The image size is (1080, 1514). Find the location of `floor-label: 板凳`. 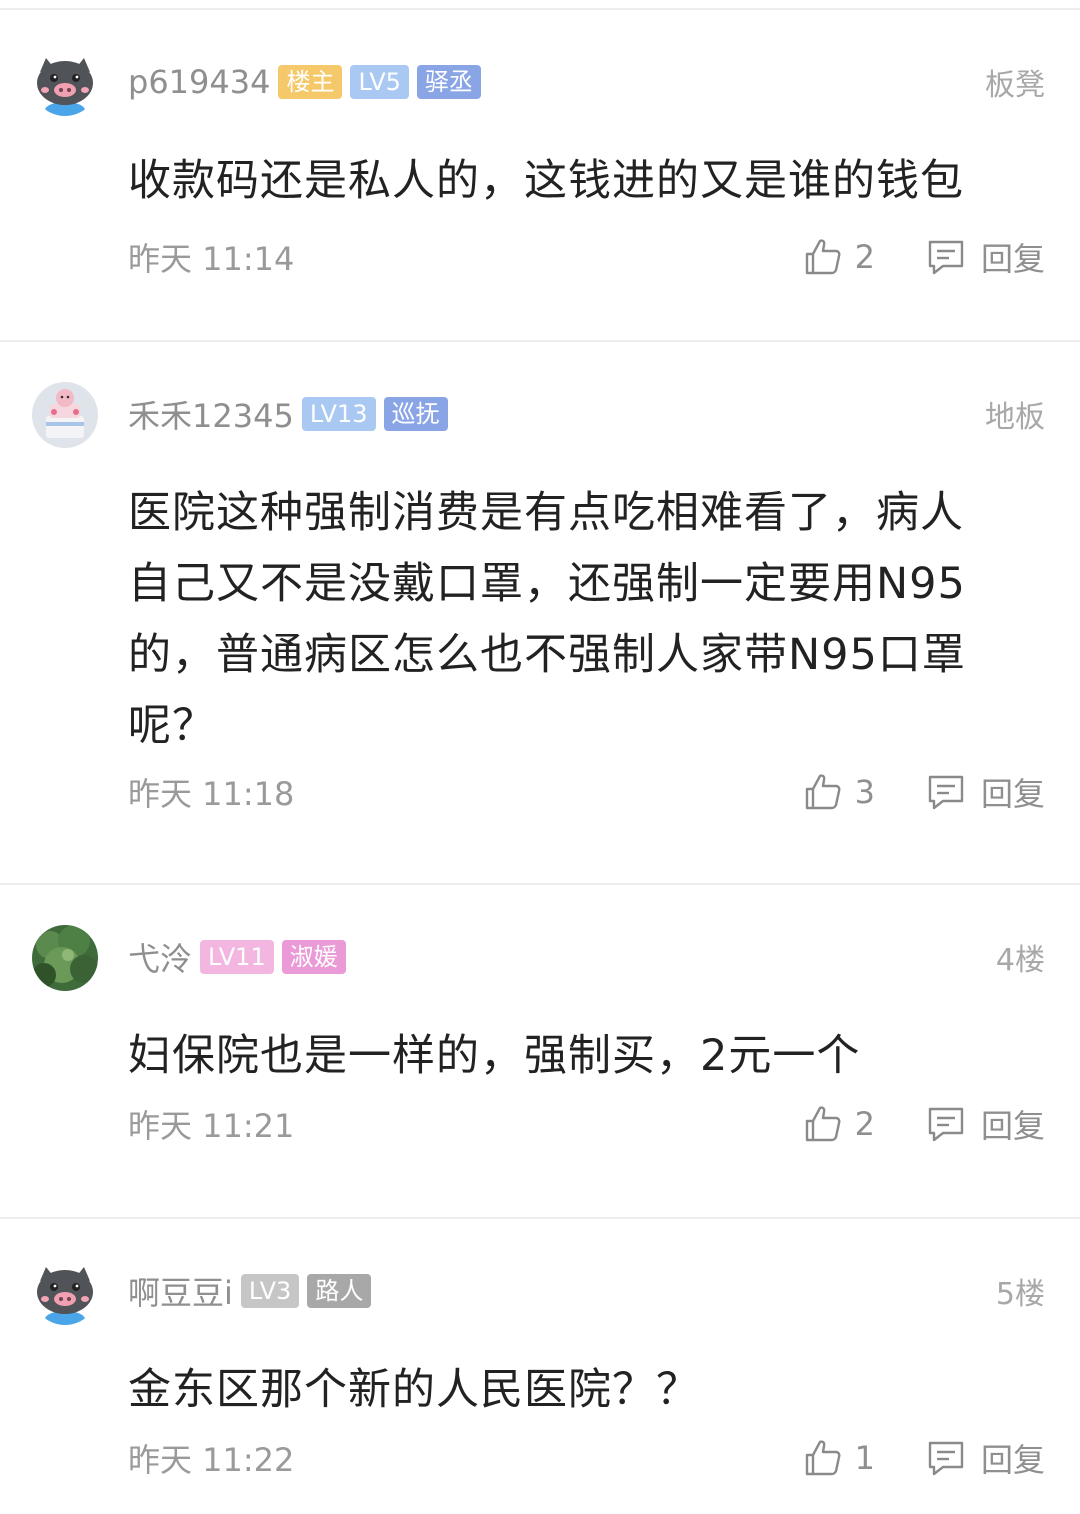

floor-label: 板凳 is located at coordinates (1015, 85).